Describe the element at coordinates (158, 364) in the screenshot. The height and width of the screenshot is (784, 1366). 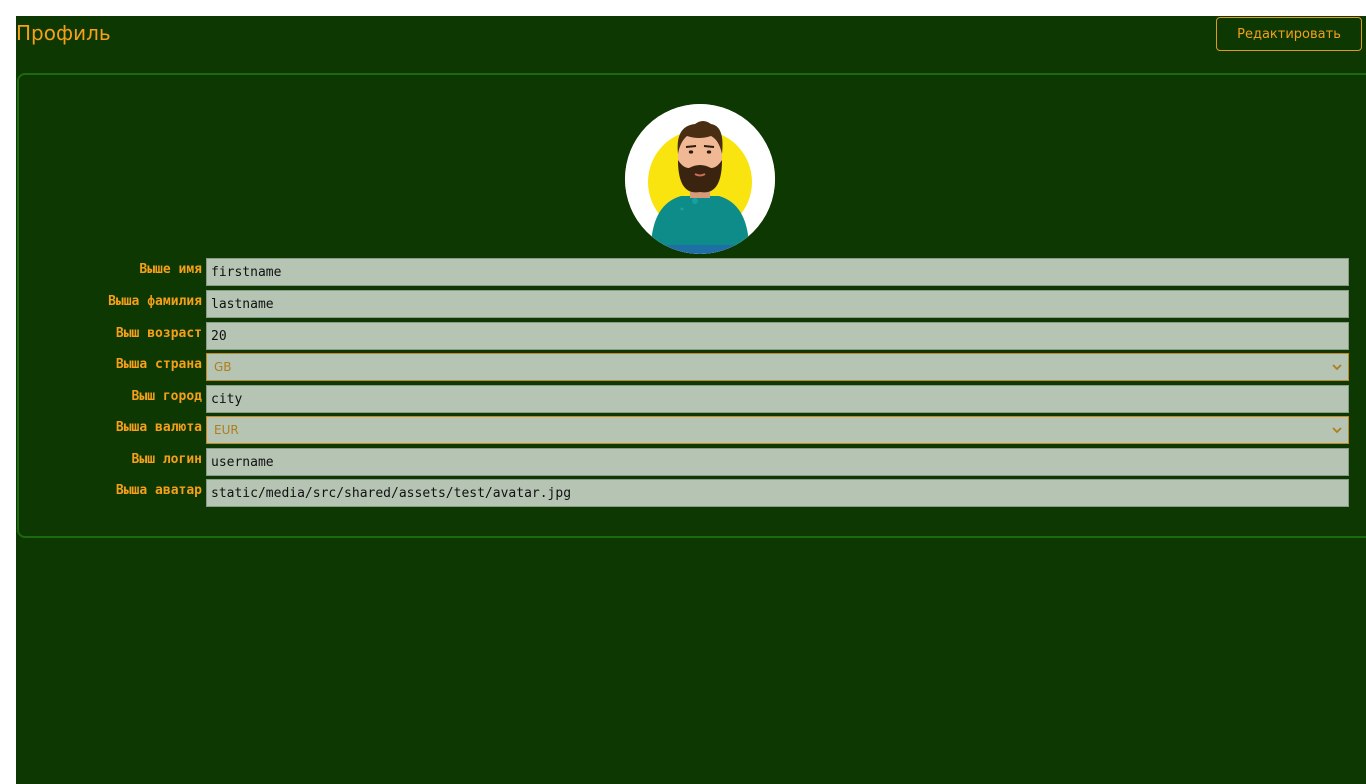
I see `country-label: Выша страна` at that location.